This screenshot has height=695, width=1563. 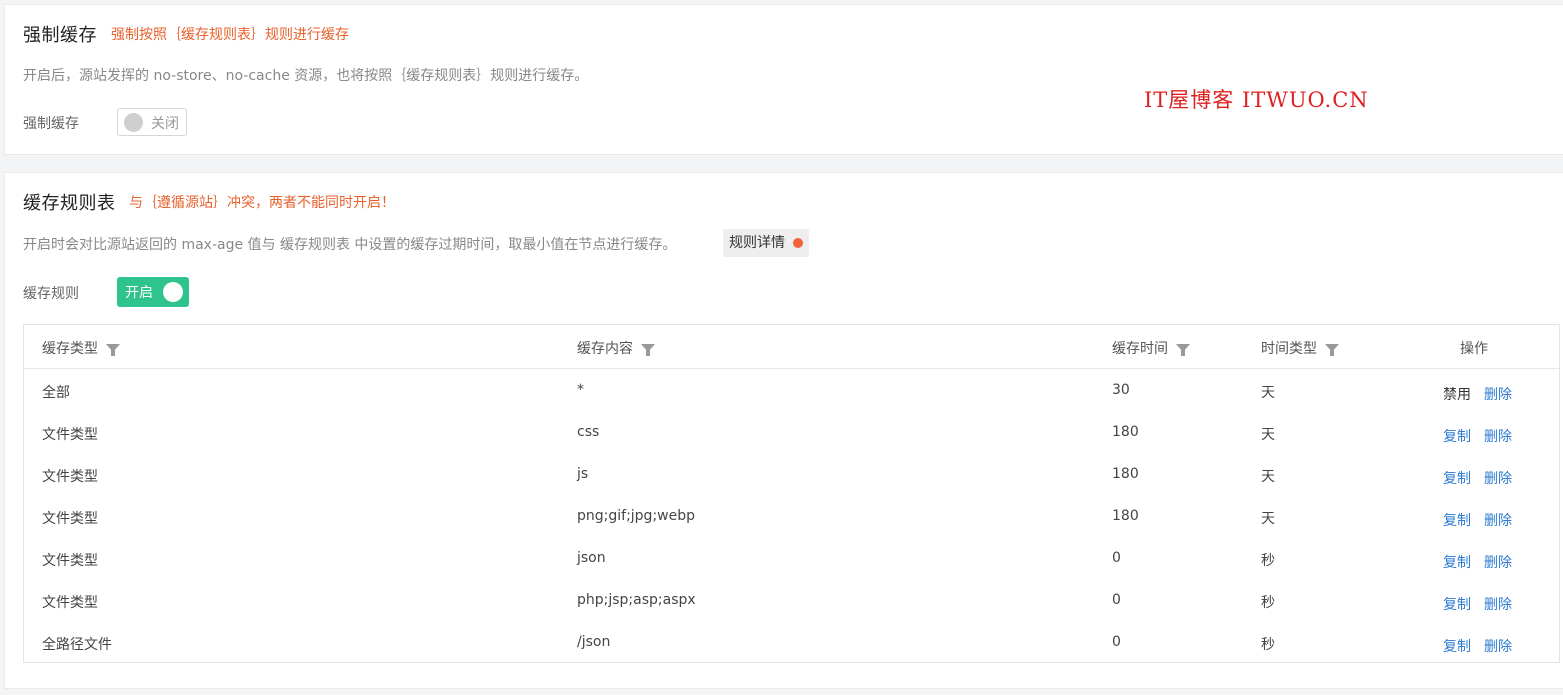 I want to click on cell-type: 全部, so click(x=56, y=393).